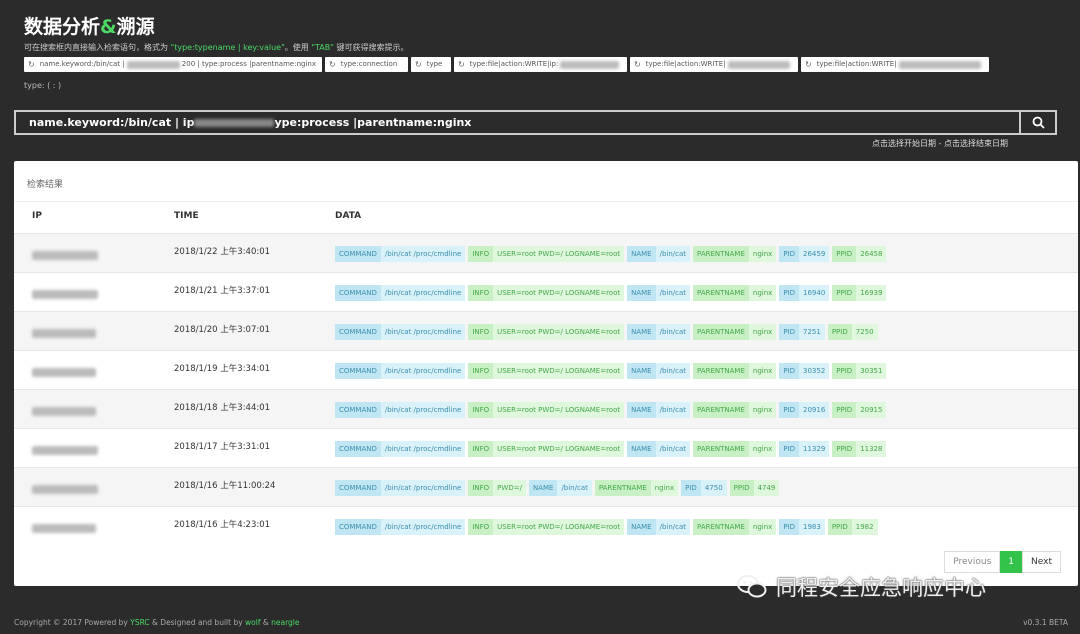 The width and height of the screenshot is (1080, 634). I want to click on history-chip: ↻ type:connection, so click(366, 64).